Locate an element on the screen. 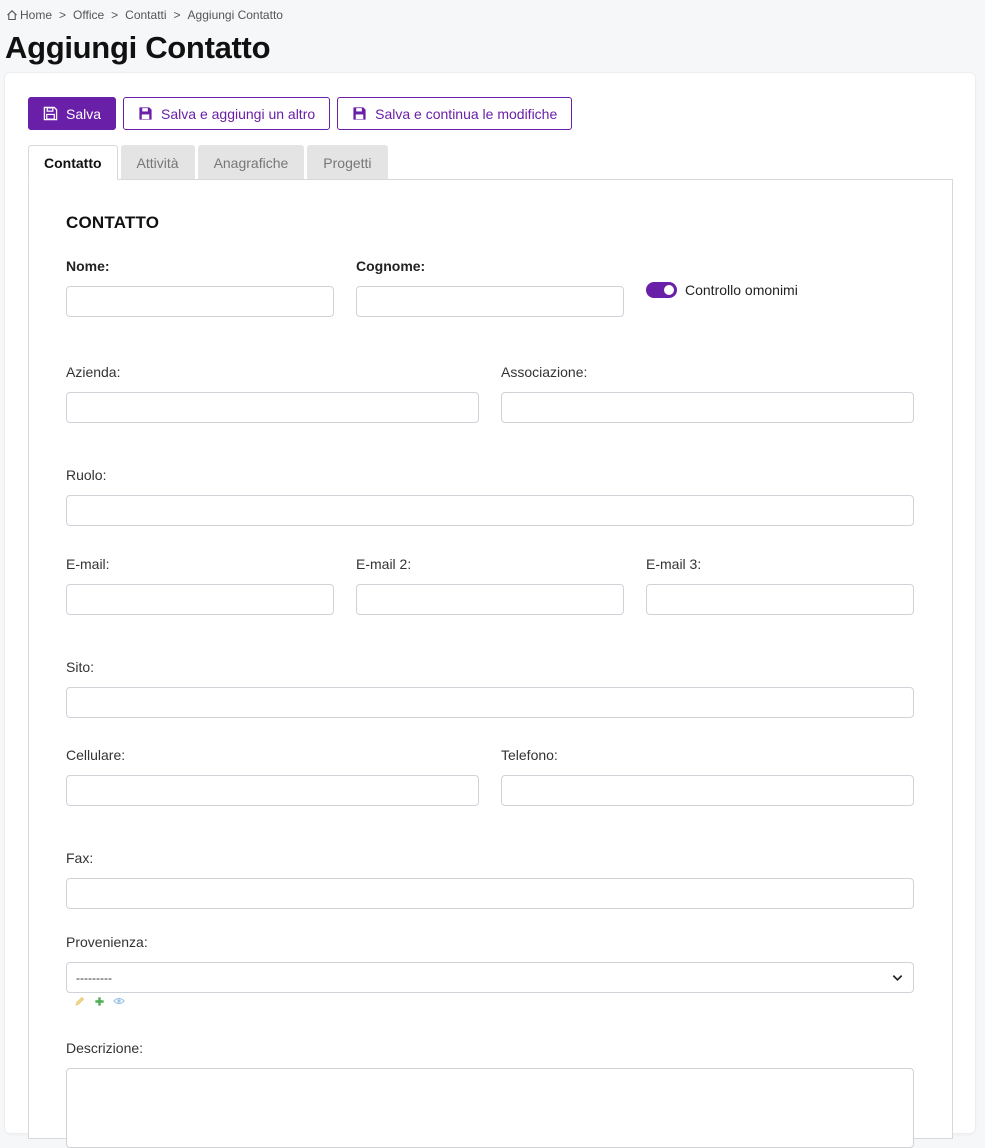 The image size is (985, 1148). save-and-continue-button: Salva e continua le modifiche is located at coordinates (455, 113).